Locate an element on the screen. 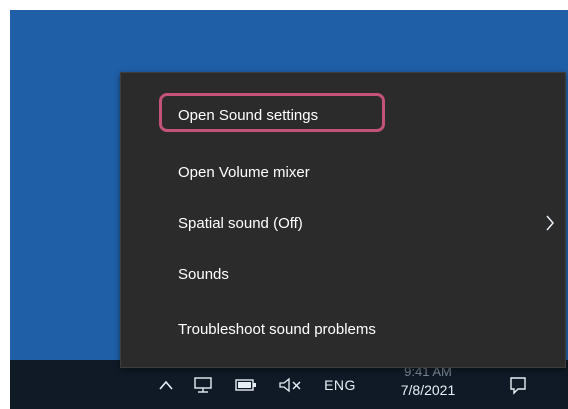  chevron-right-icon is located at coordinates (550, 223).